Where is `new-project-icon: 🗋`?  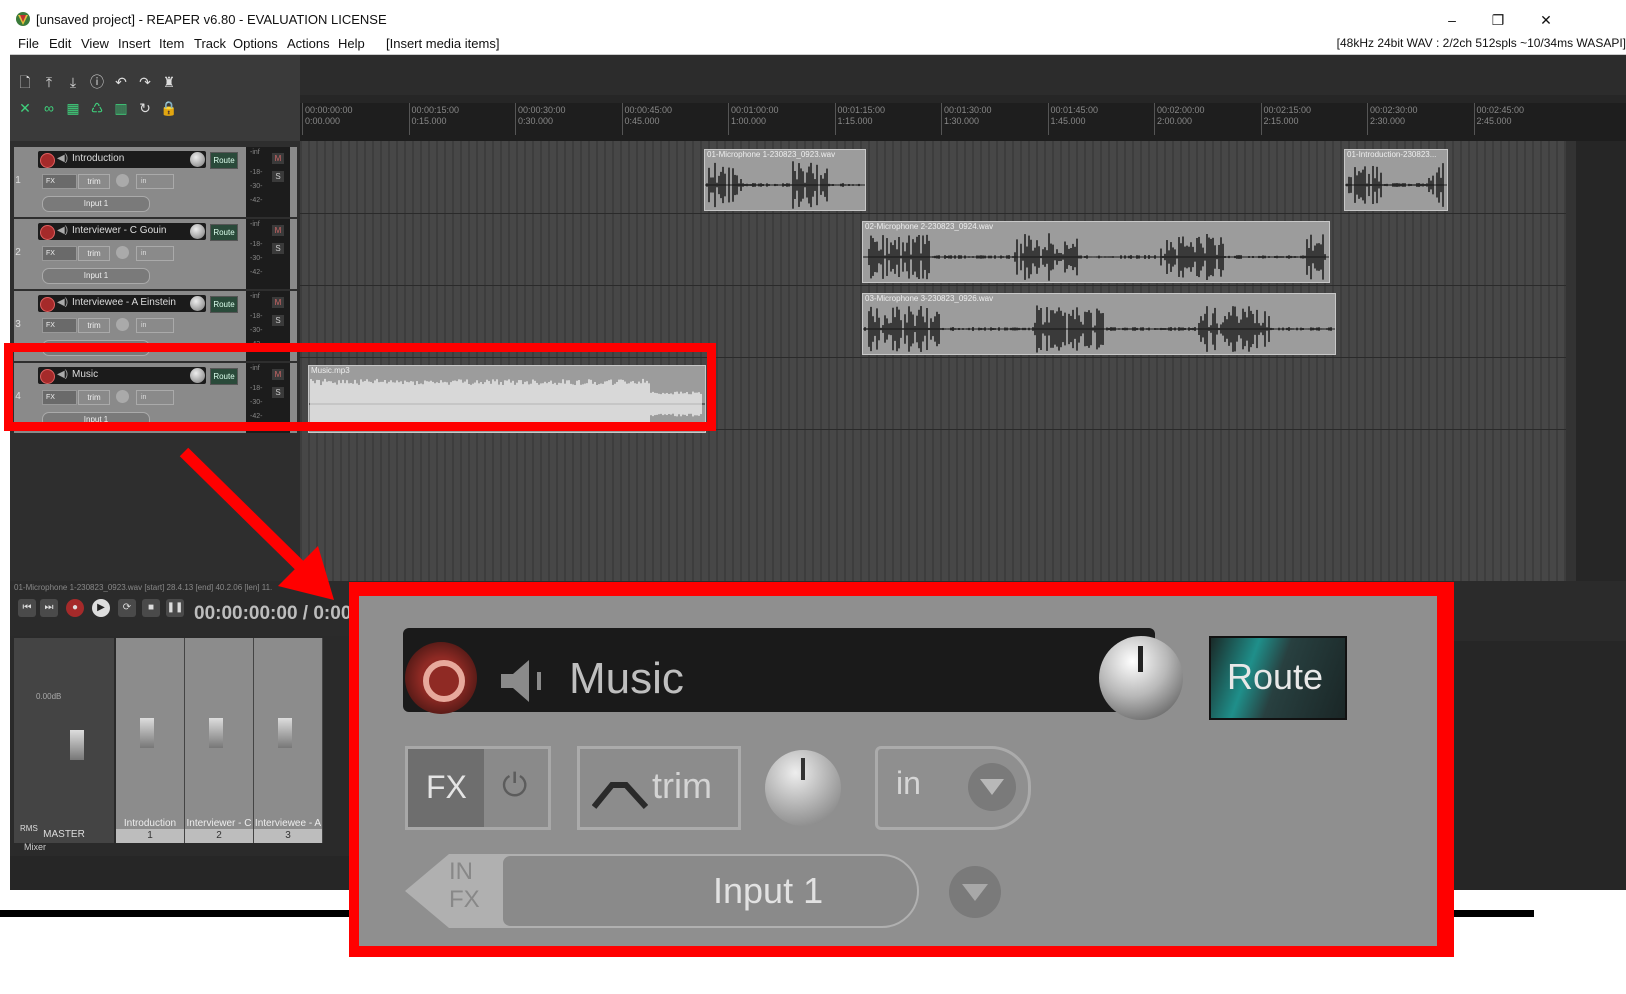 new-project-icon: 🗋 is located at coordinates (25, 82).